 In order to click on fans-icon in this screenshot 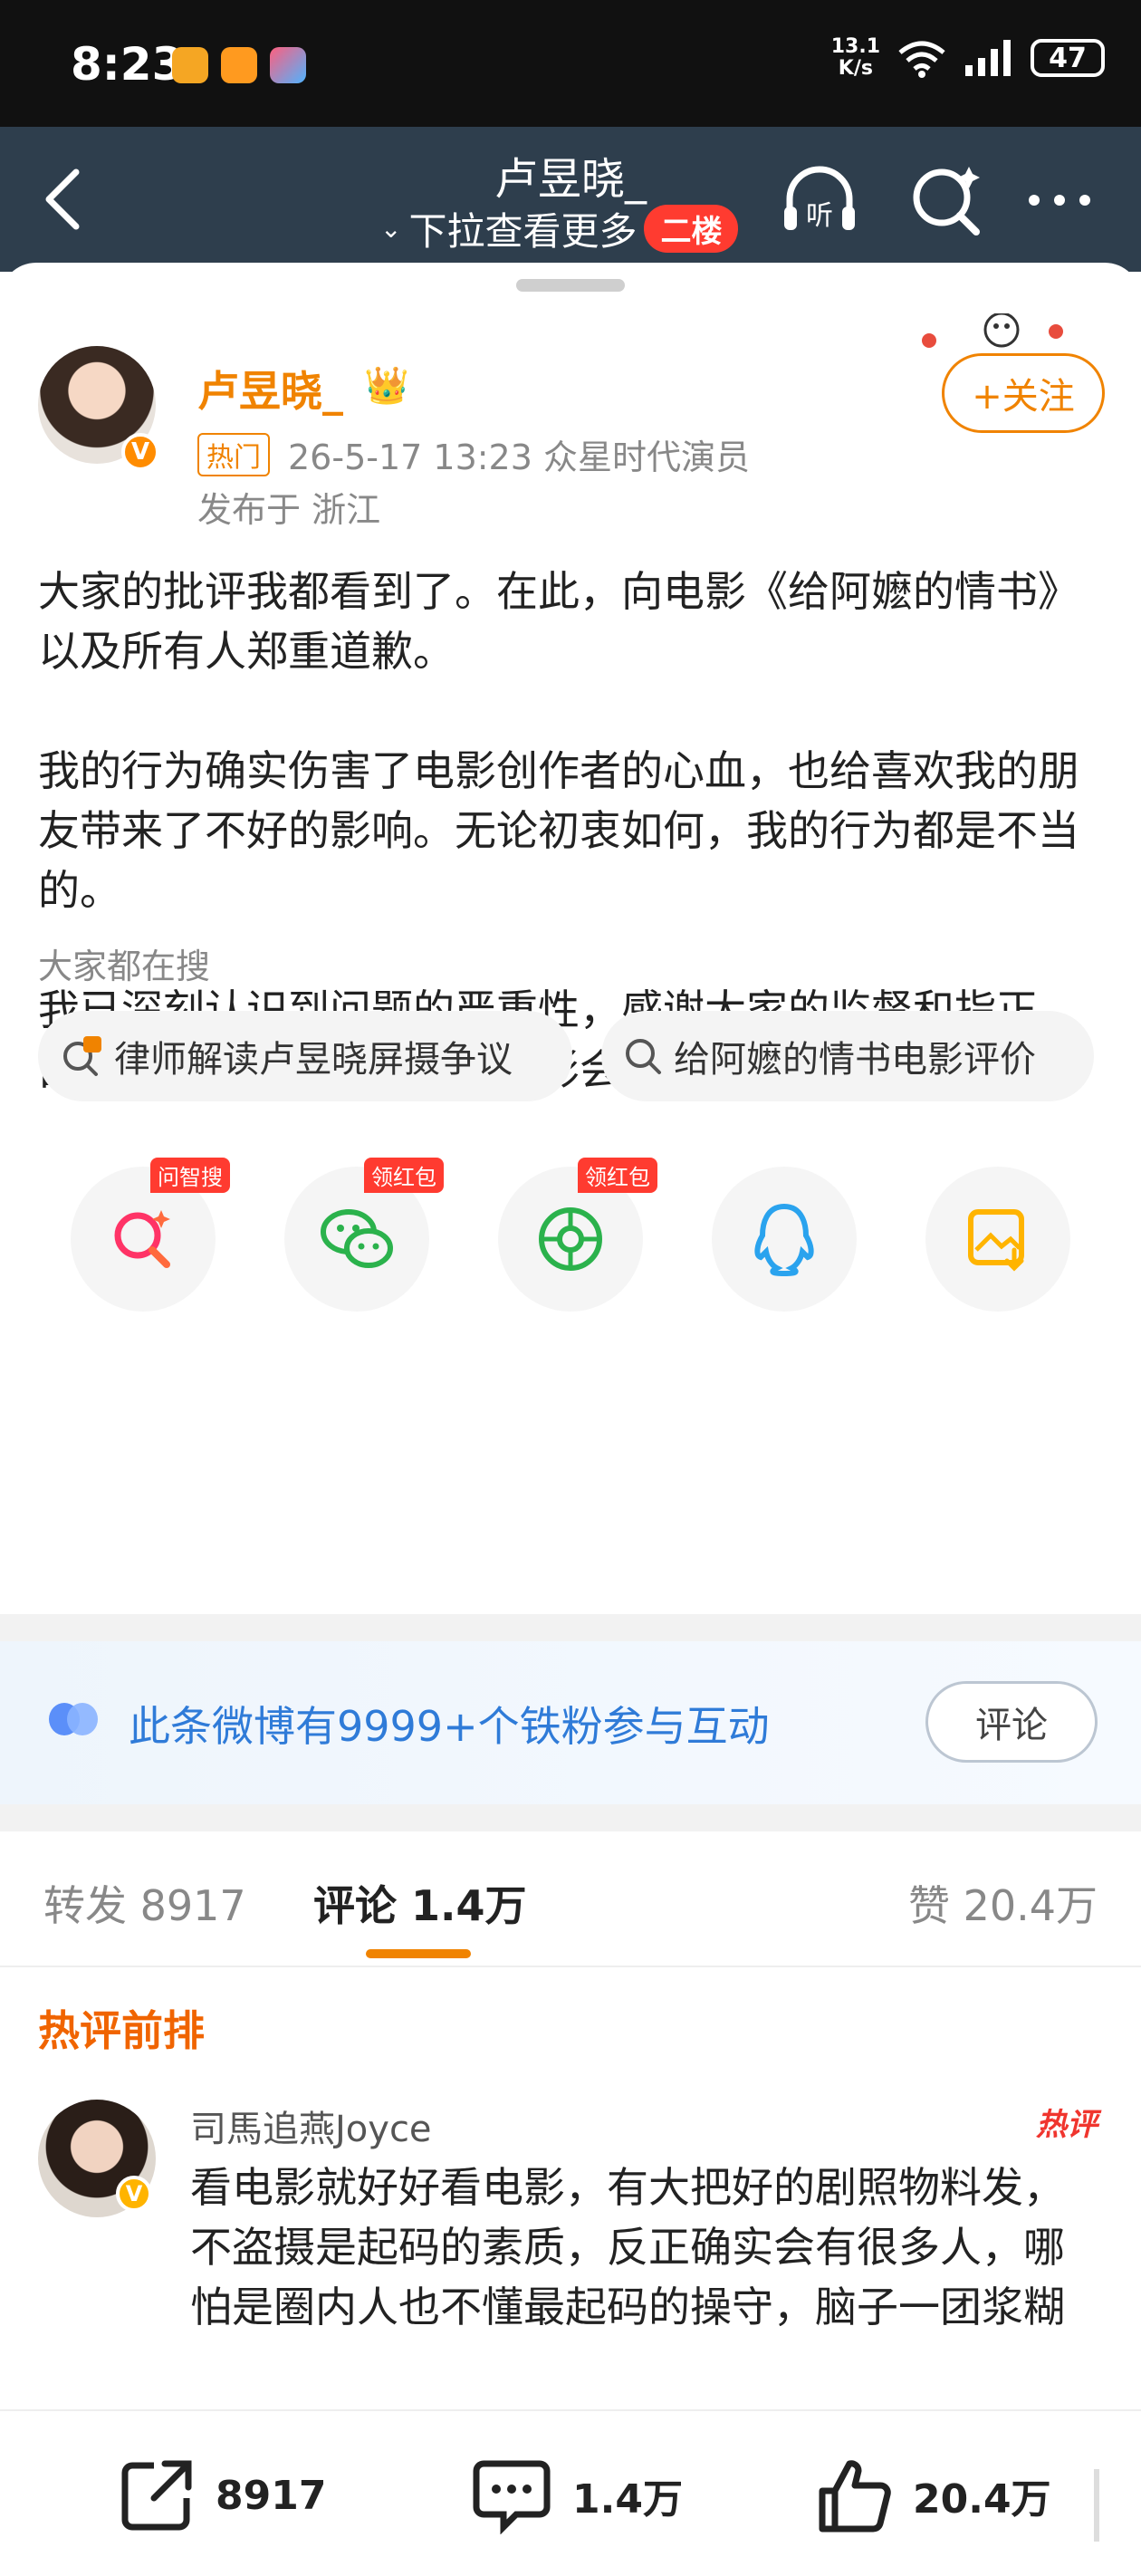, I will do `click(74, 1719)`.